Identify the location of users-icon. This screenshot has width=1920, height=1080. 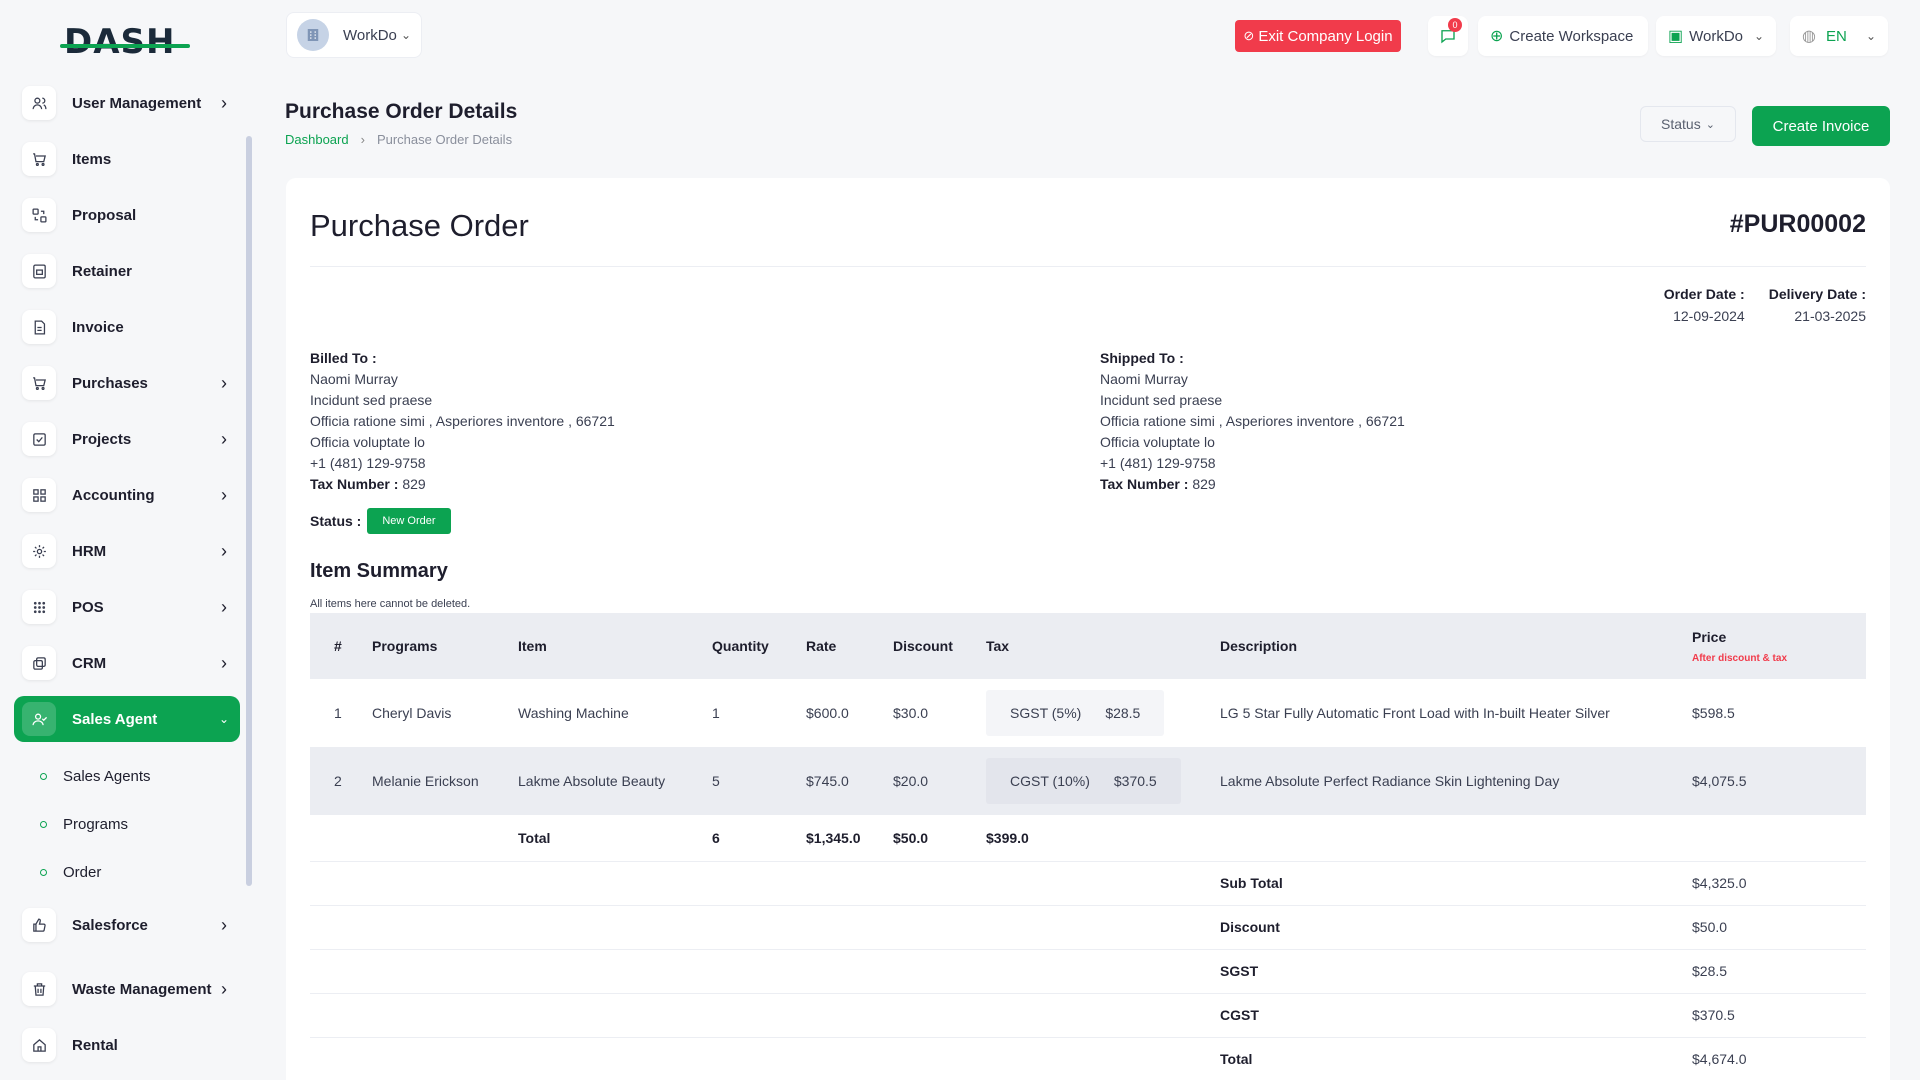
(39, 103).